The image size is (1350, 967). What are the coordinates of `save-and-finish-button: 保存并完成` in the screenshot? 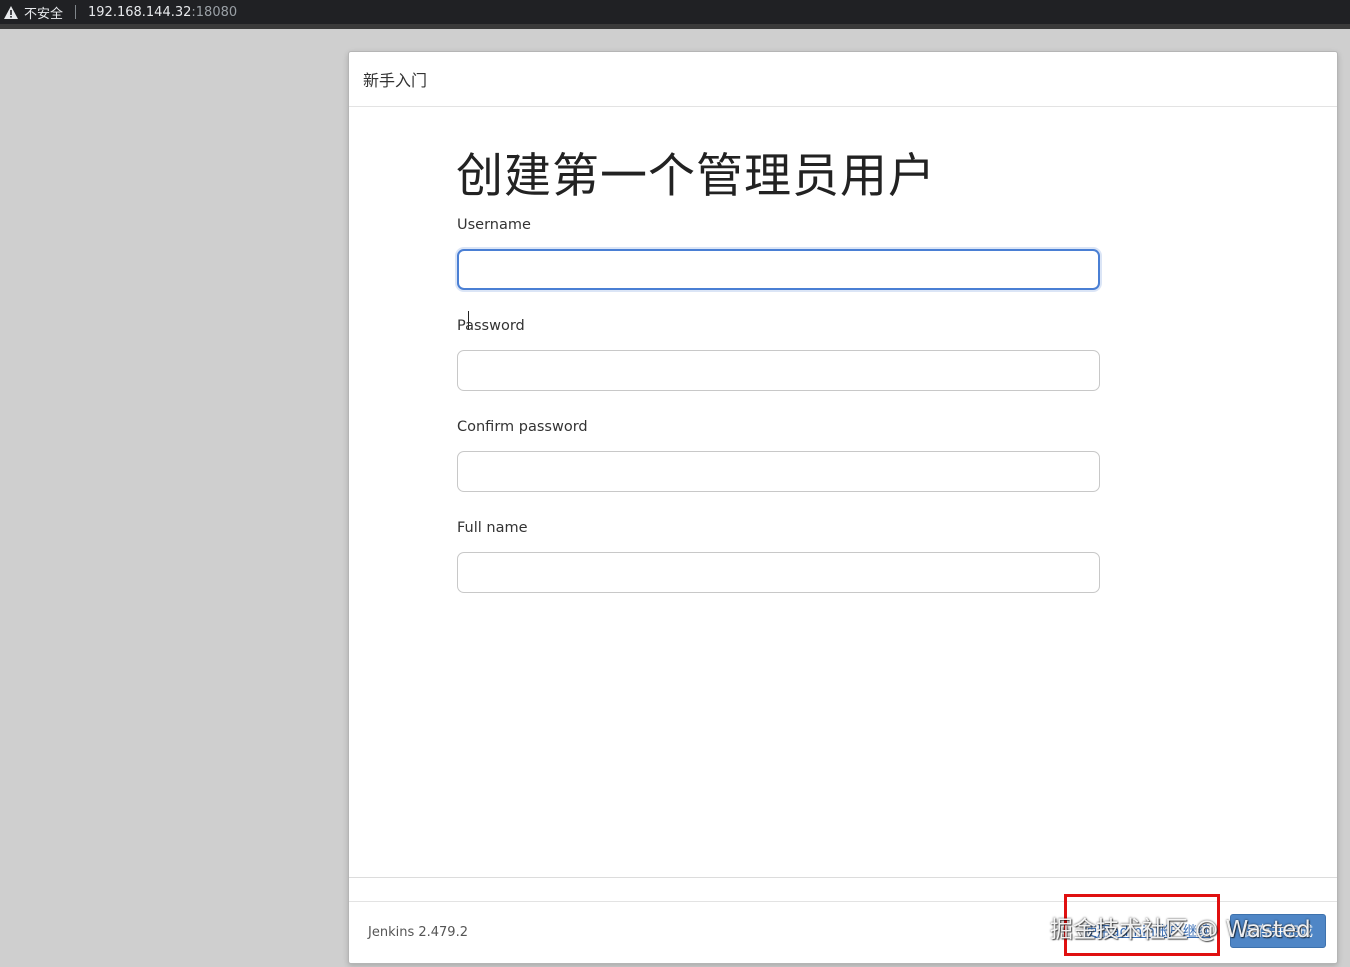 It's located at (1278, 931).